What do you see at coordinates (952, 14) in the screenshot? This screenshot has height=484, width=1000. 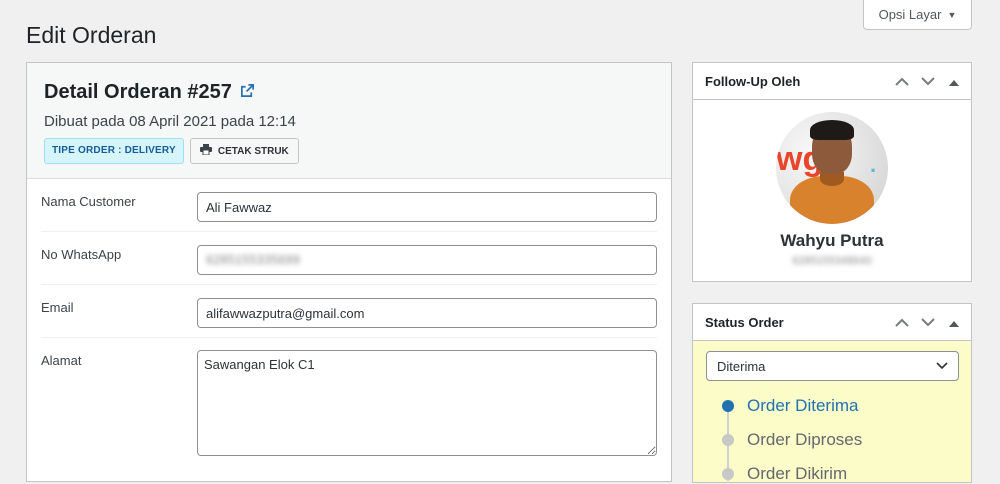 I see `caret-down-icon: ▼` at bounding box center [952, 14].